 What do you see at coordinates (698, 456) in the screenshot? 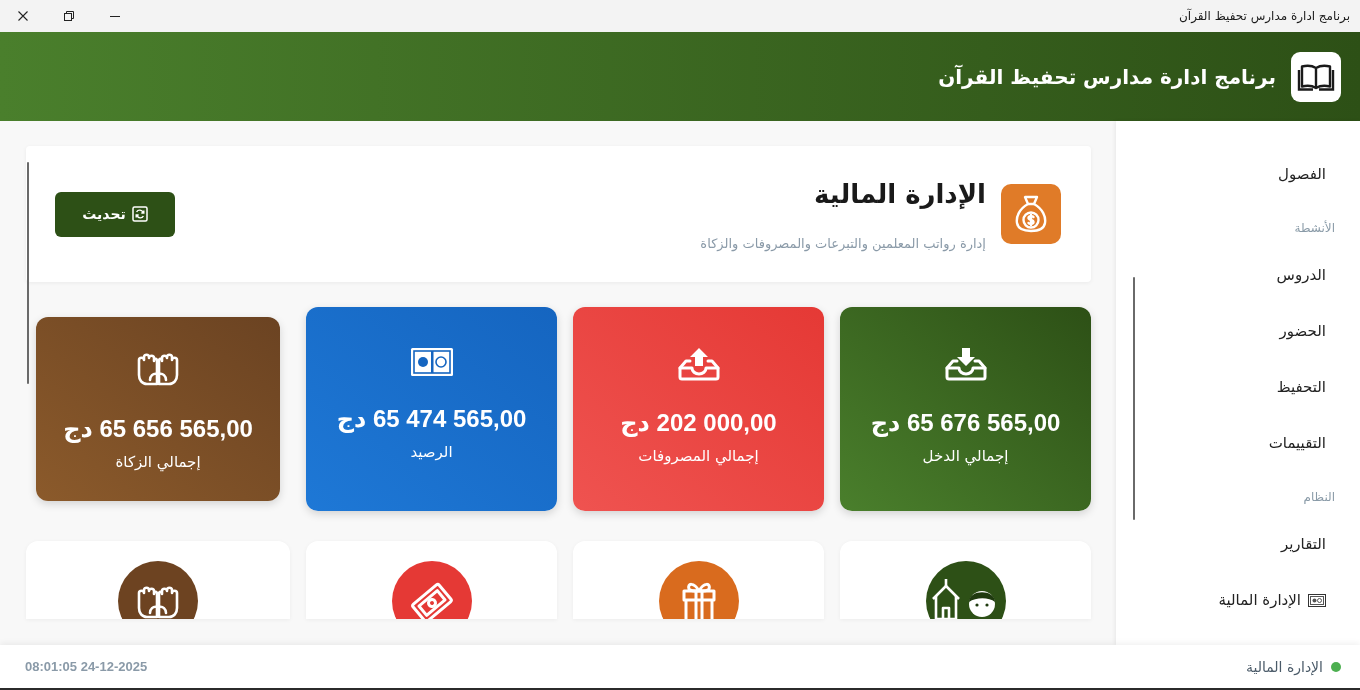
I see `stat-label: إجمالي المصروفات` at bounding box center [698, 456].